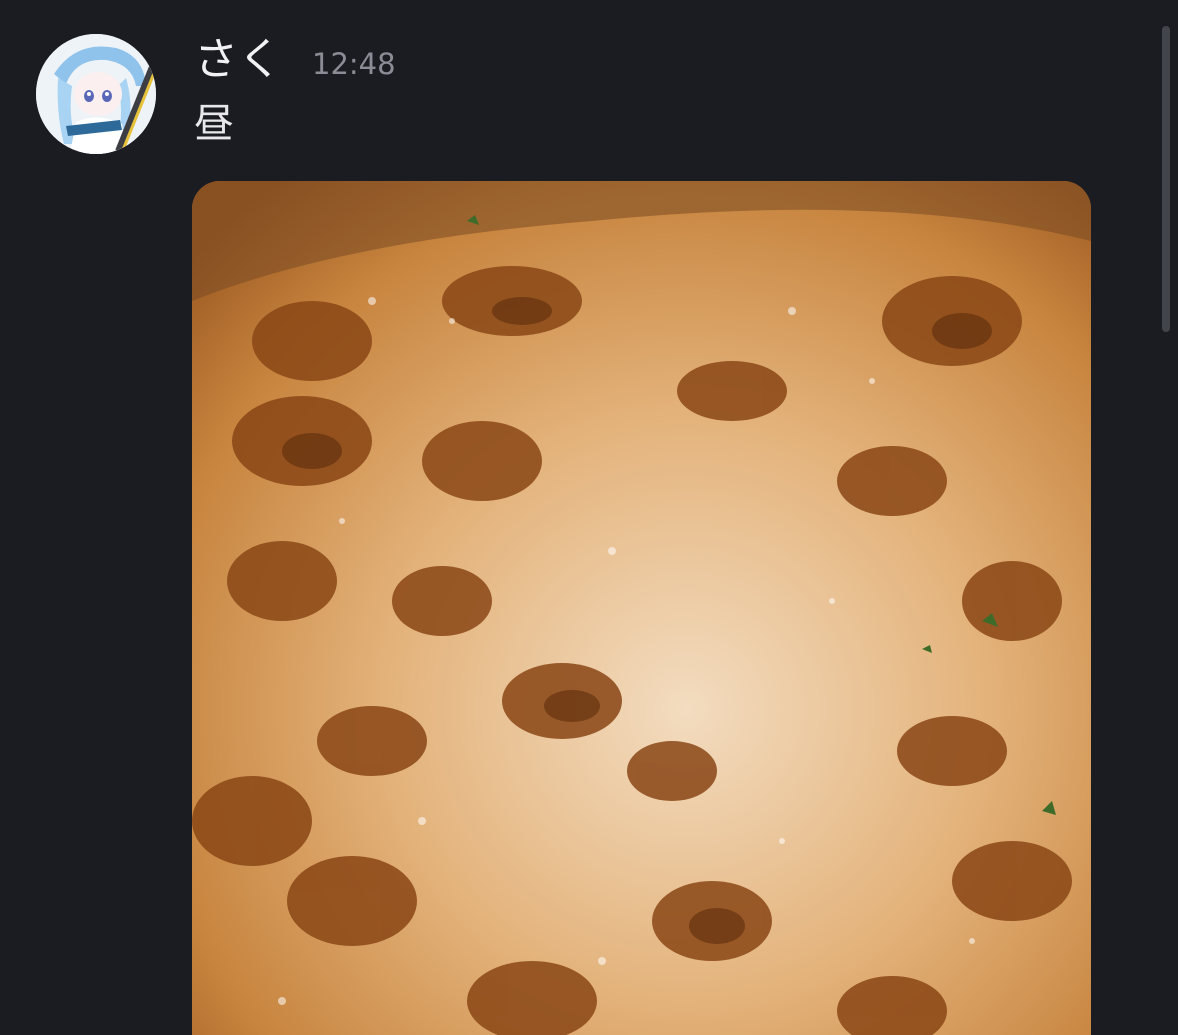  I want to click on anime-avatar-icon, so click(96, 94).